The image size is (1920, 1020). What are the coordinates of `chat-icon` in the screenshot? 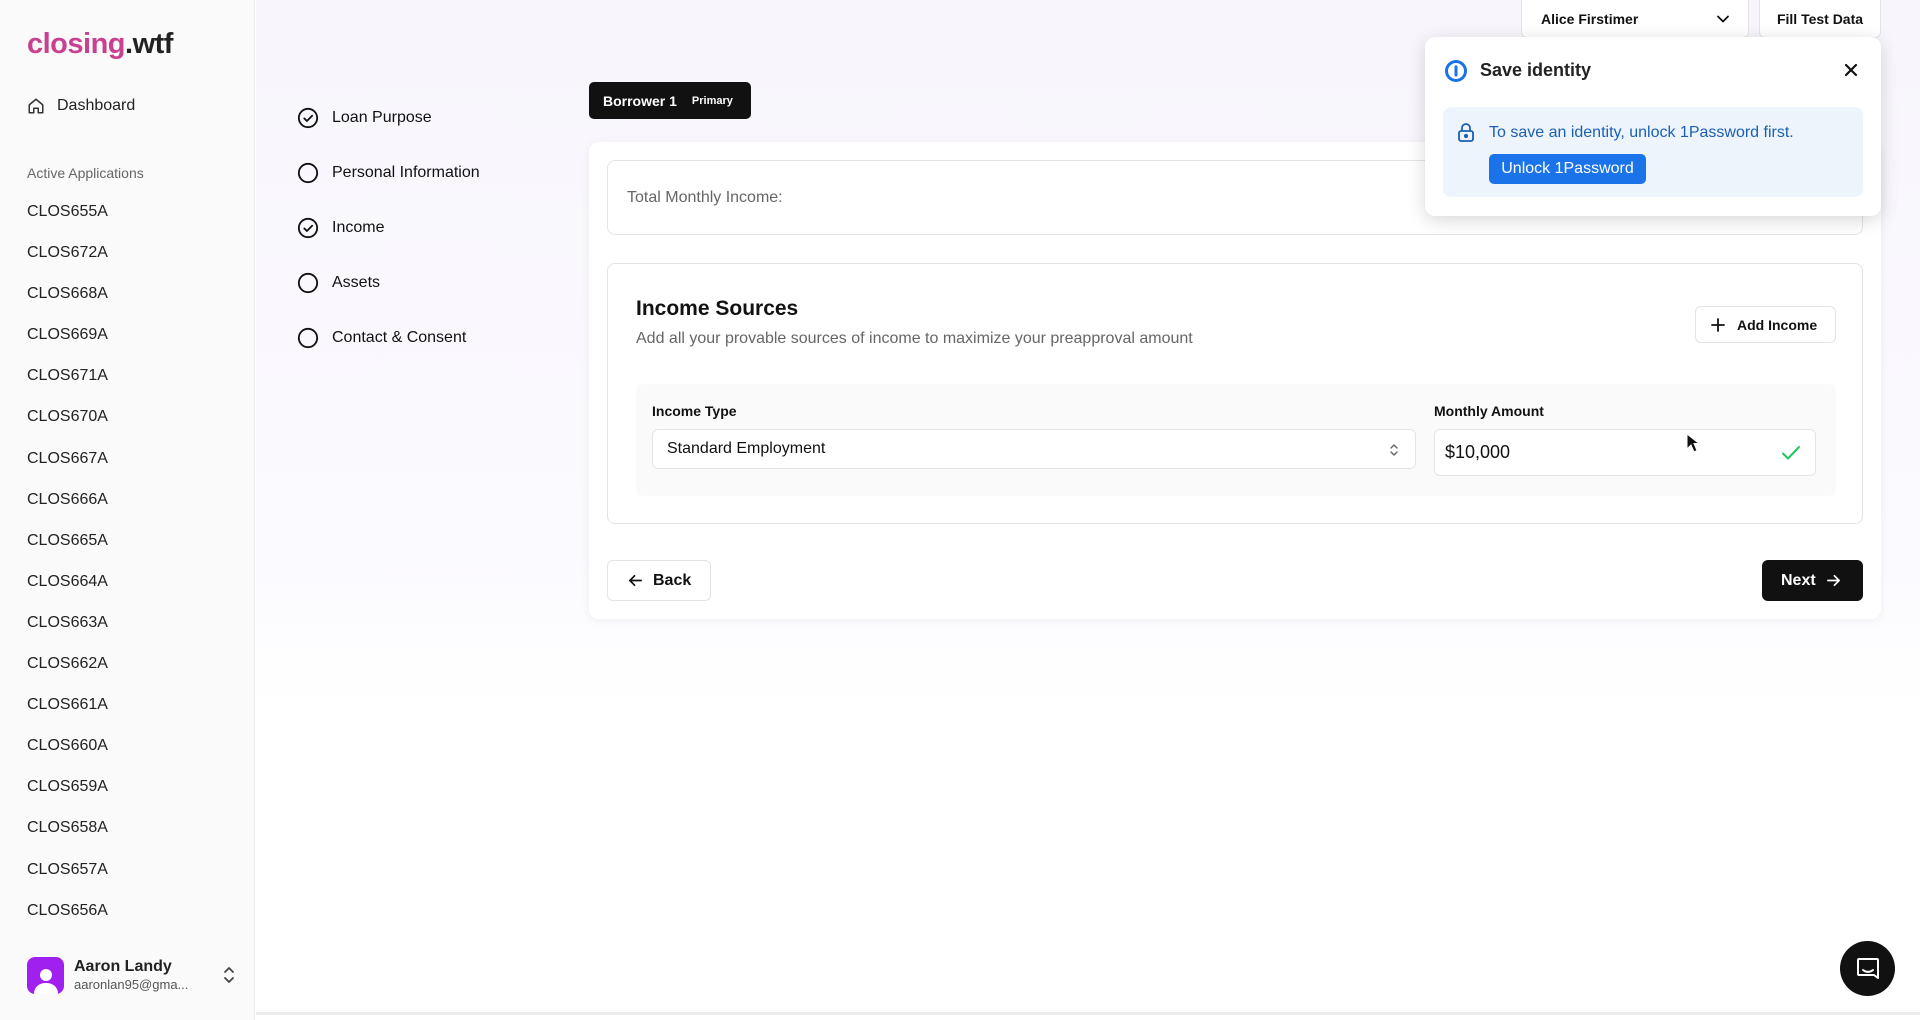 It's located at (1867, 968).